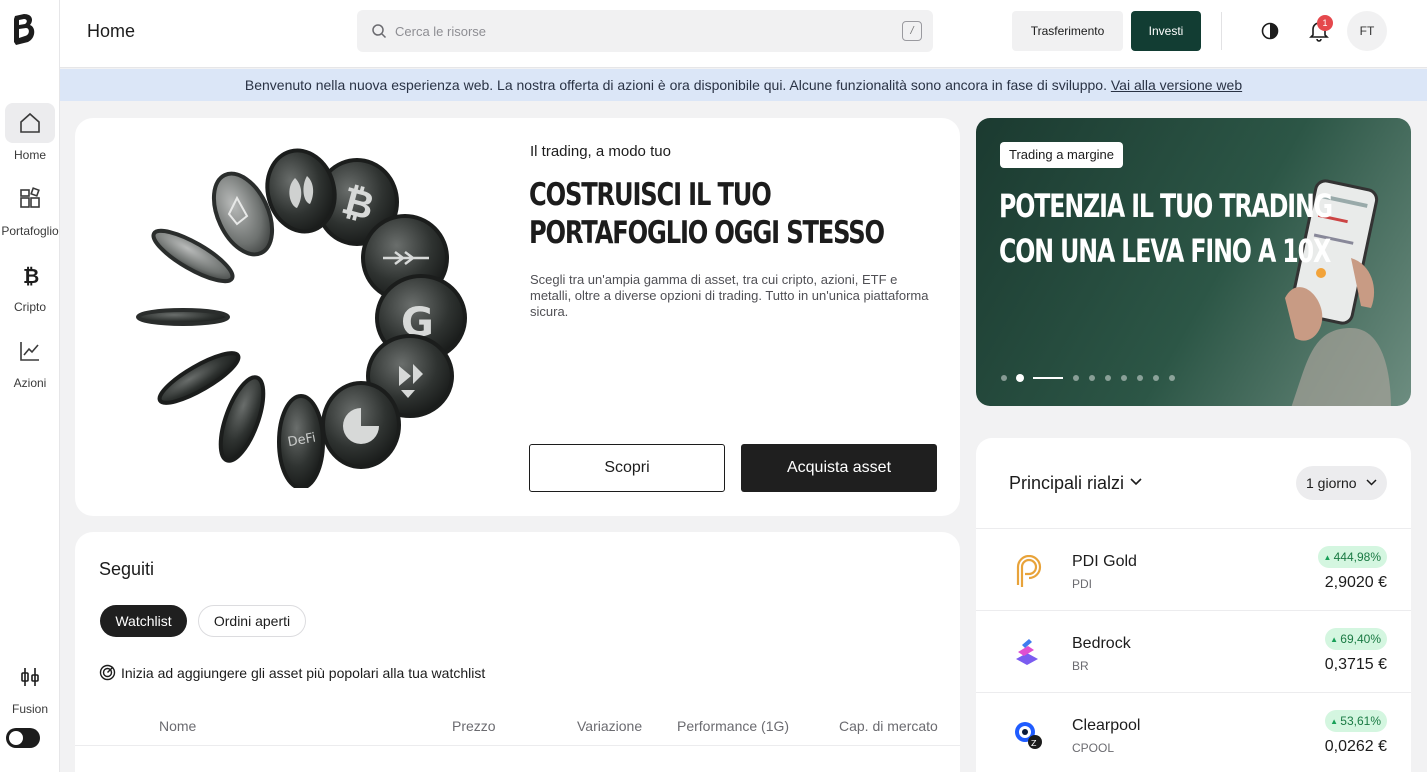 This screenshot has height=772, width=1427. Describe the element at coordinates (1193, 569) in the screenshot. I see `gainer-row: PDI Gold PDI 444,98% 2,9020 €` at that location.